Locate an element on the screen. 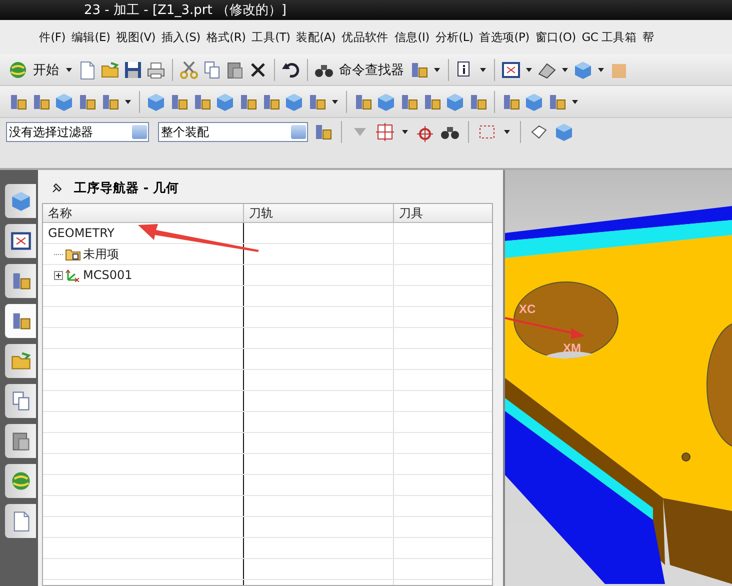 The width and height of the screenshot is (732, 586). tree-item: GEOMETRY is located at coordinates (81, 233).